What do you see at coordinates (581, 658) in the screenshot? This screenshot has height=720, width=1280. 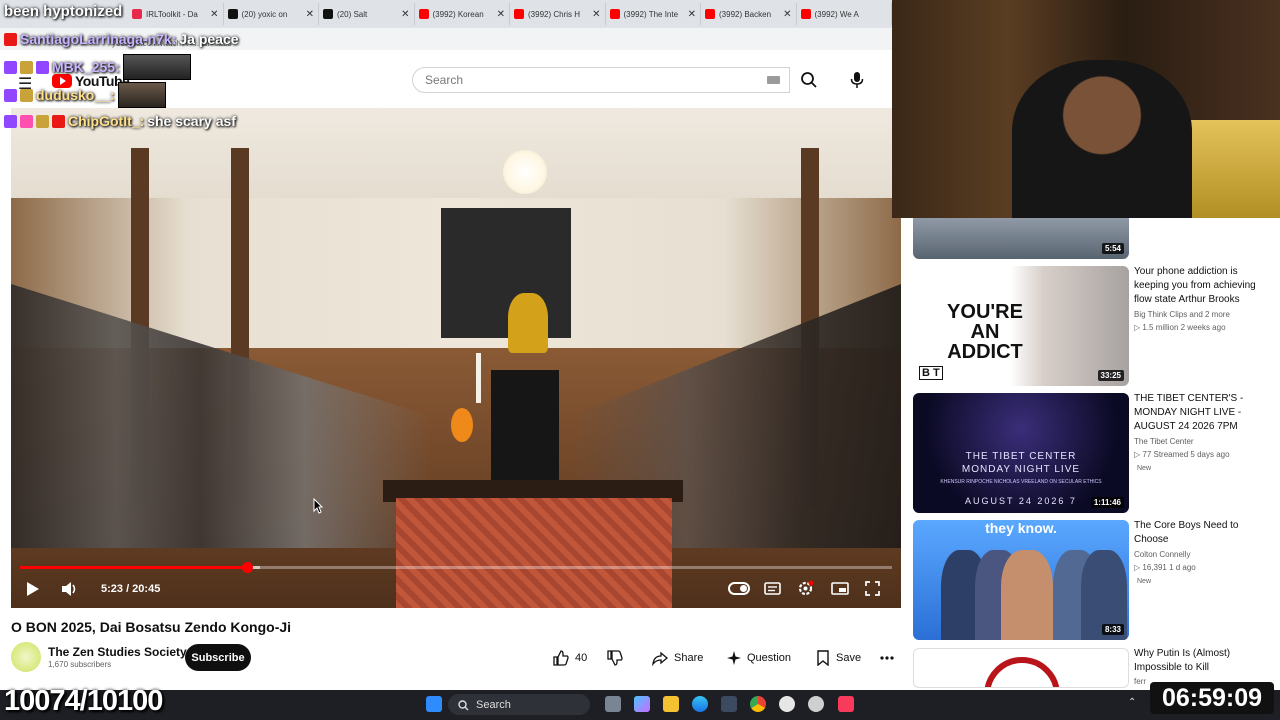 I see `like-count: 40` at bounding box center [581, 658].